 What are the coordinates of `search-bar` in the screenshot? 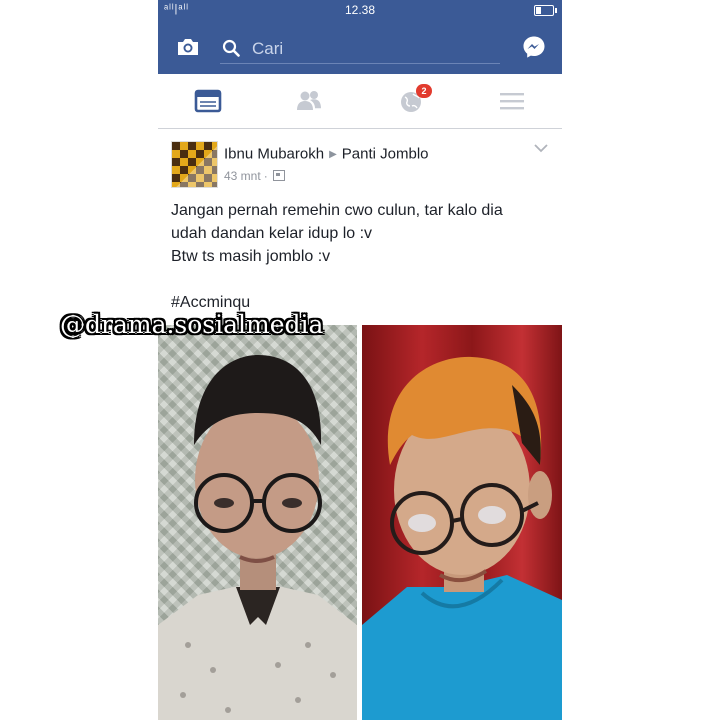 It's located at (360, 48).